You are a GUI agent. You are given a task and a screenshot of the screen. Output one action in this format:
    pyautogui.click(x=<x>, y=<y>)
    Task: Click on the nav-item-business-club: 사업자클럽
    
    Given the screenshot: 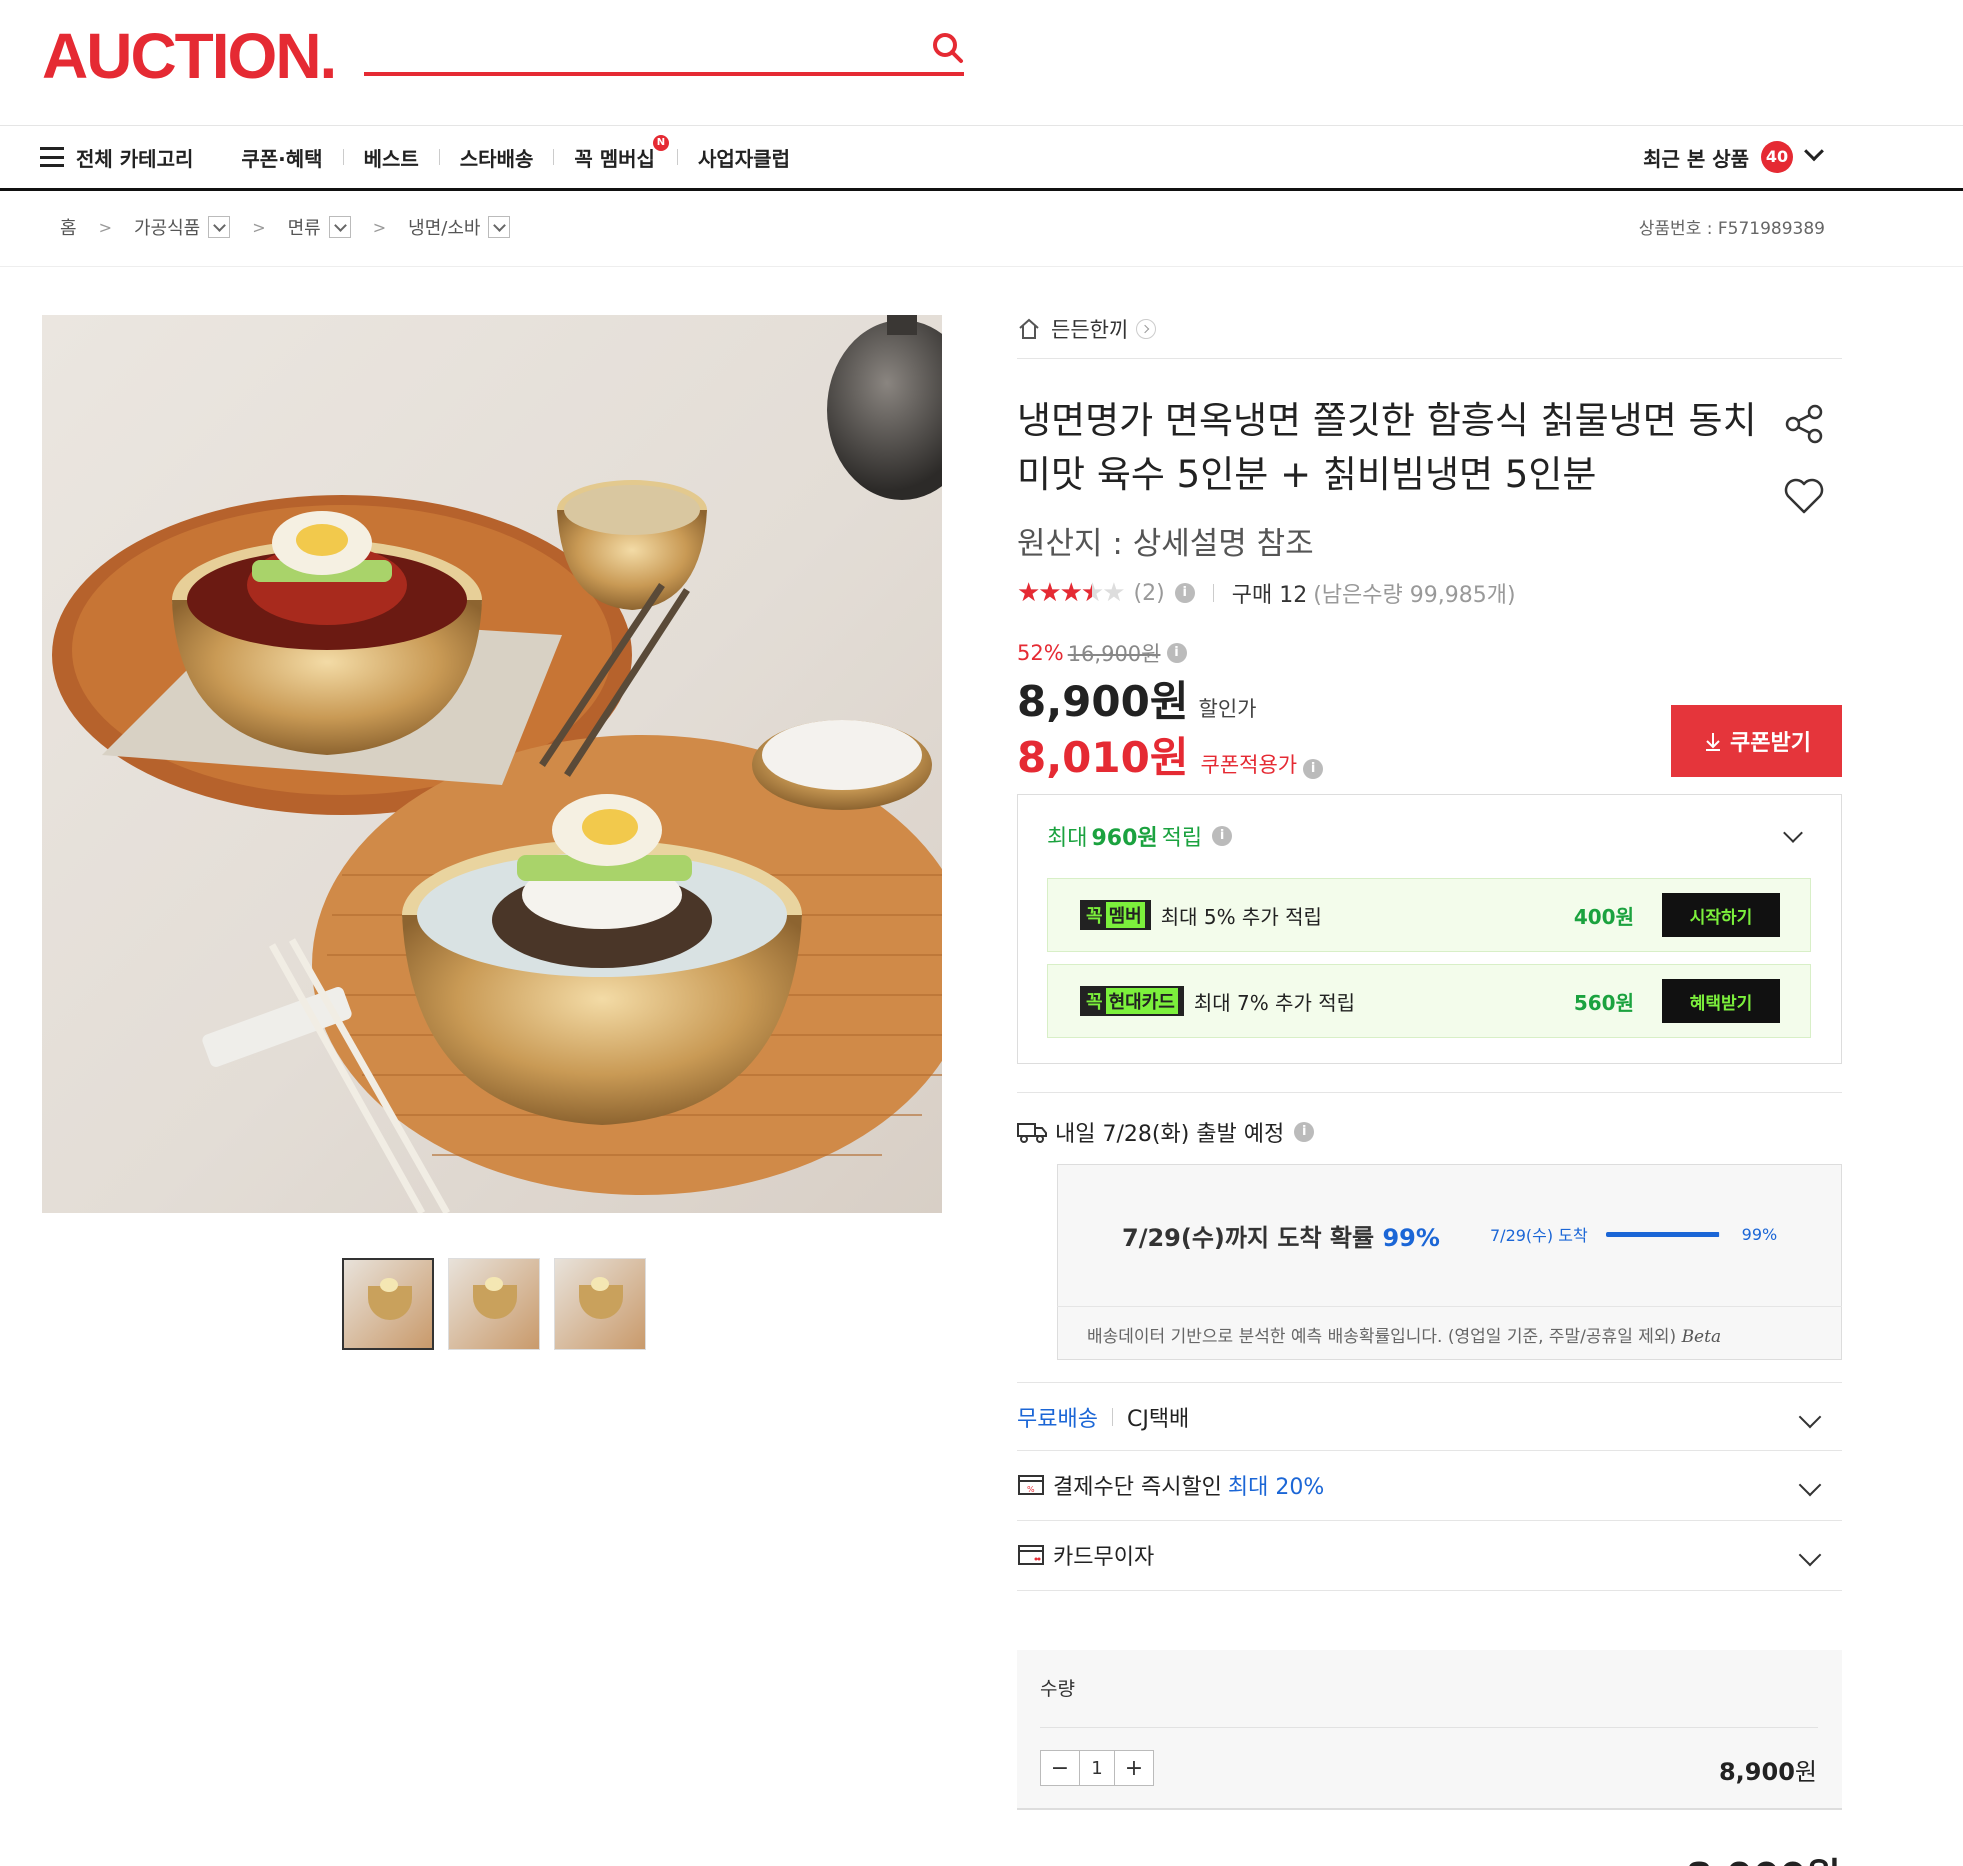 What is the action you would take?
    pyautogui.click(x=744, y=157)
    